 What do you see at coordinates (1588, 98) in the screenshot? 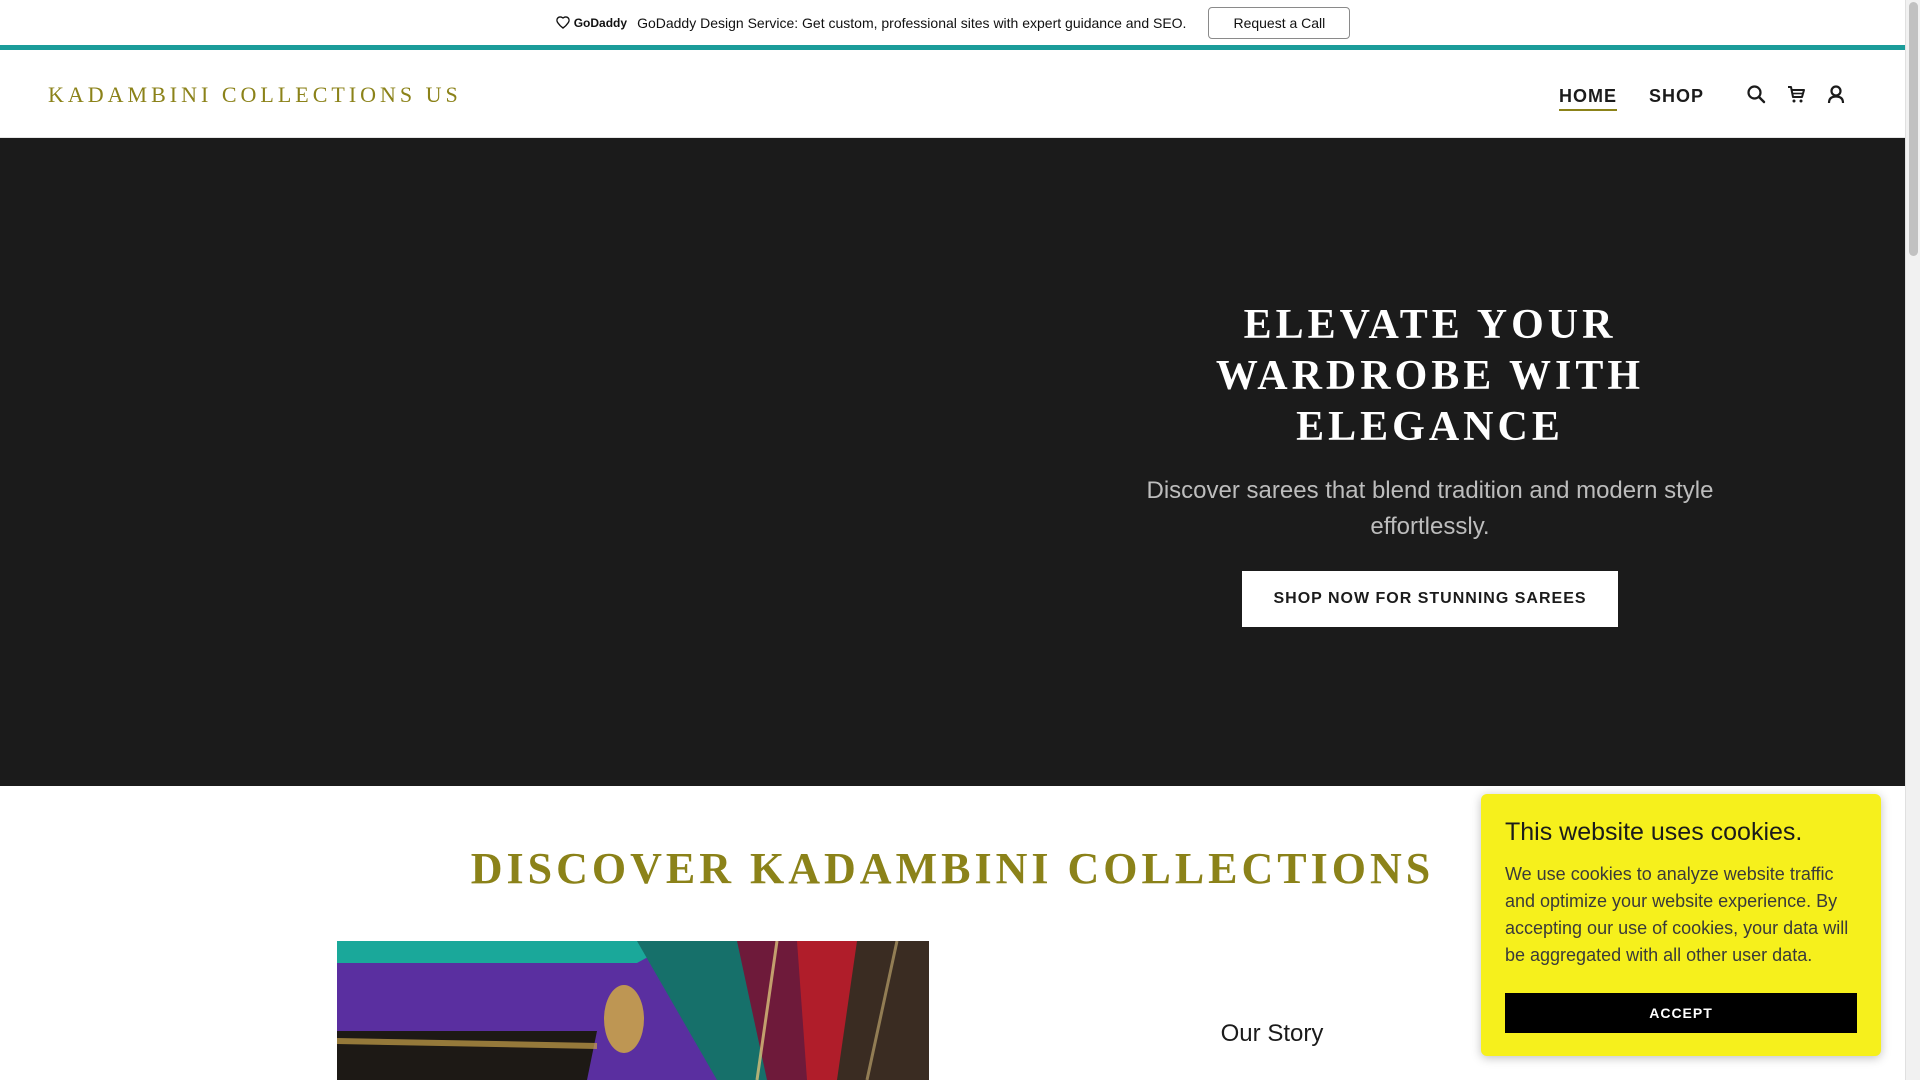
I see `nav-item-home: HOME` at bounding box center [1588, 98].